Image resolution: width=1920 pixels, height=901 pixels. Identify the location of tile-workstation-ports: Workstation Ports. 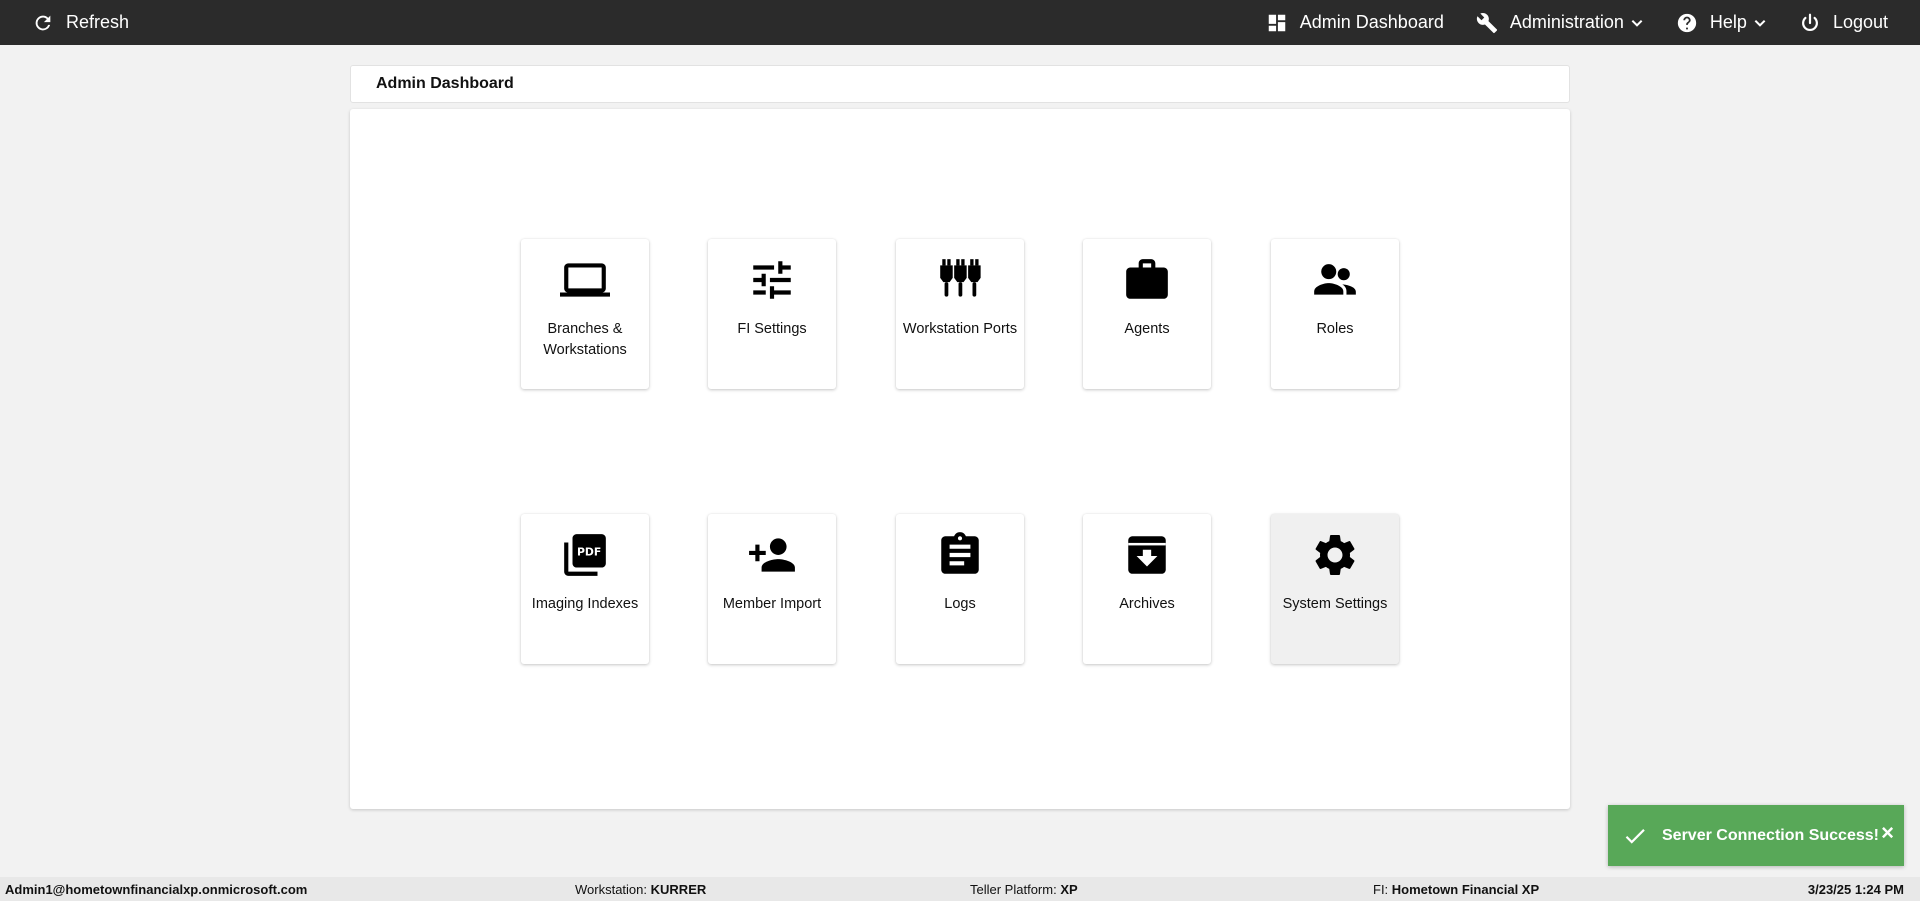
(960, 314).